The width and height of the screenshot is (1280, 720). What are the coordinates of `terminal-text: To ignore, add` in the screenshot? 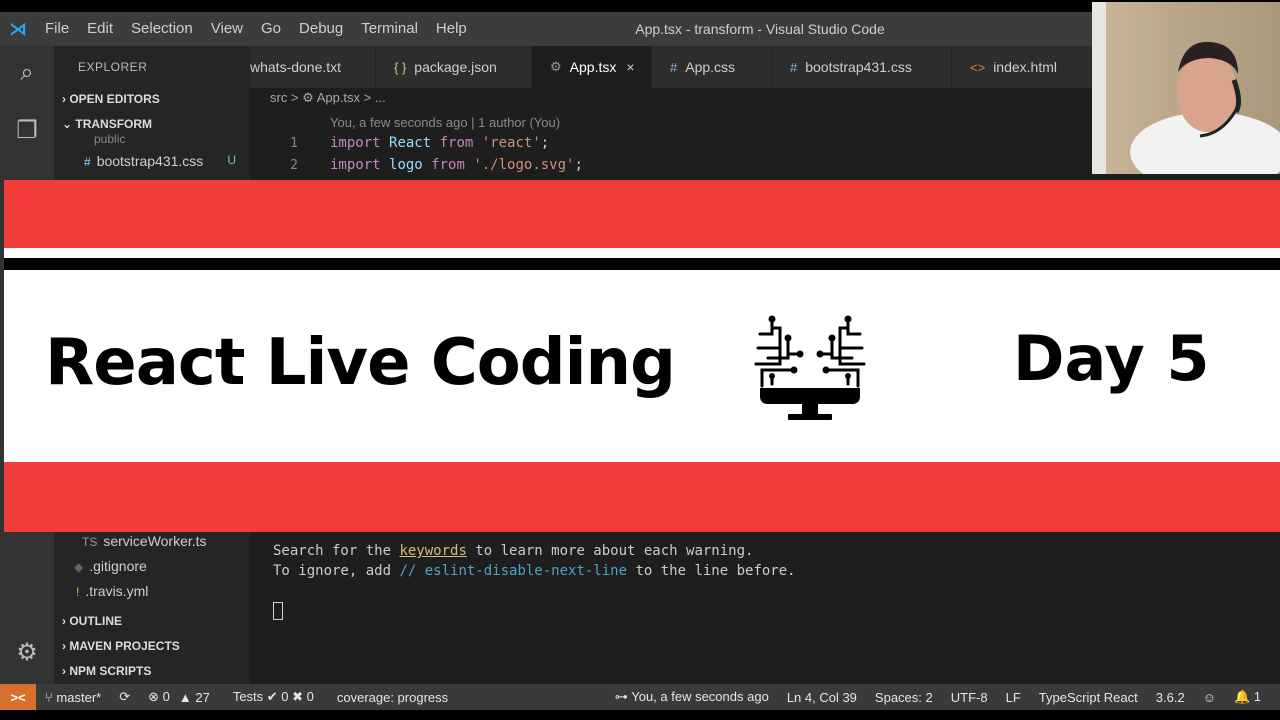 It's located at (336, 571).